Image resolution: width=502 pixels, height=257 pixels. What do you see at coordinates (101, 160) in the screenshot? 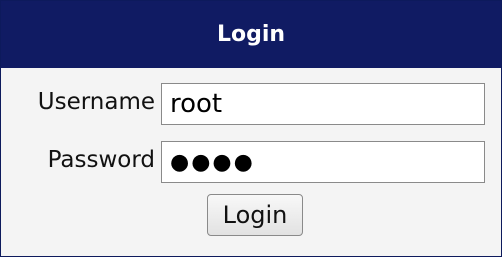
I see `password-label: Password` at bounding box center [101, 160].